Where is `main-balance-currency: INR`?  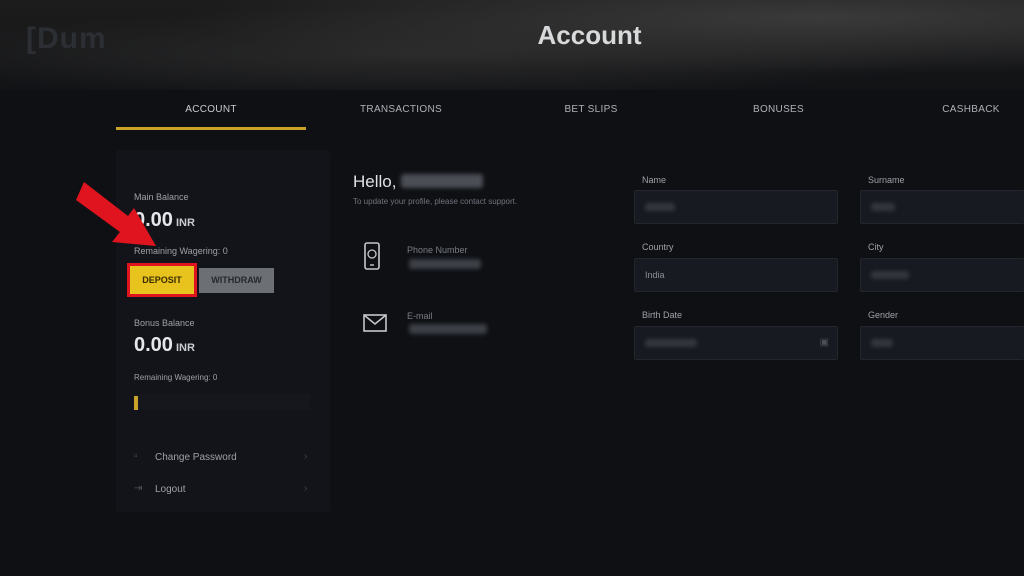
main-balance-currency: INR is located at coordinates (185, 223).